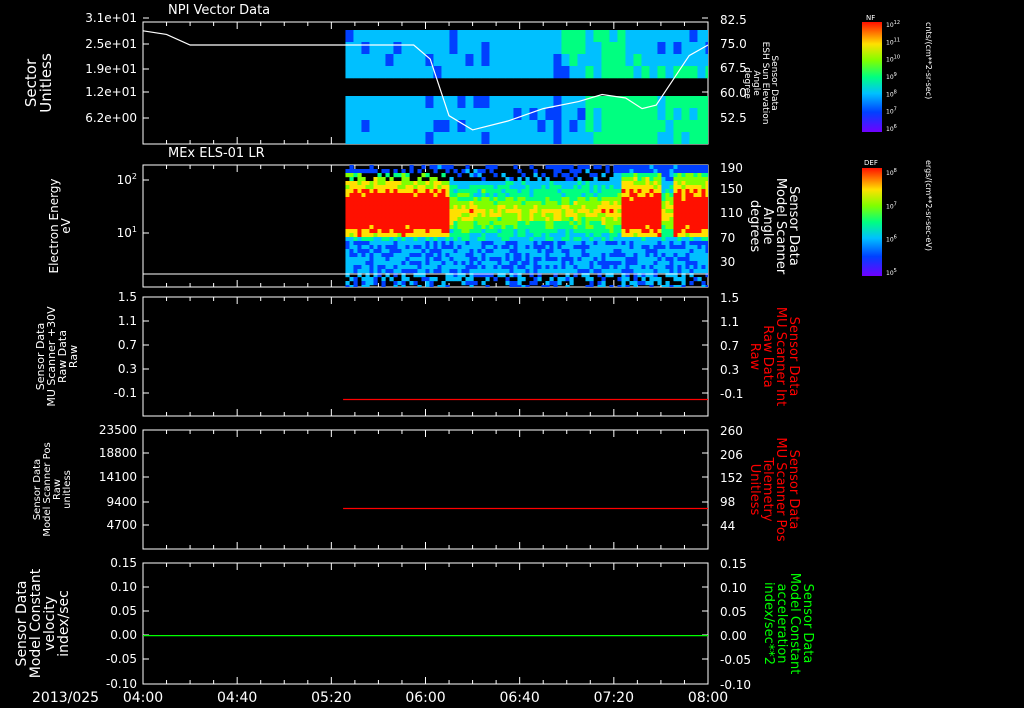 The height and width of the screenshot is (708, 1024). I want to click on left-axis-label-npi: SectorUnitless, so click(38, 83).